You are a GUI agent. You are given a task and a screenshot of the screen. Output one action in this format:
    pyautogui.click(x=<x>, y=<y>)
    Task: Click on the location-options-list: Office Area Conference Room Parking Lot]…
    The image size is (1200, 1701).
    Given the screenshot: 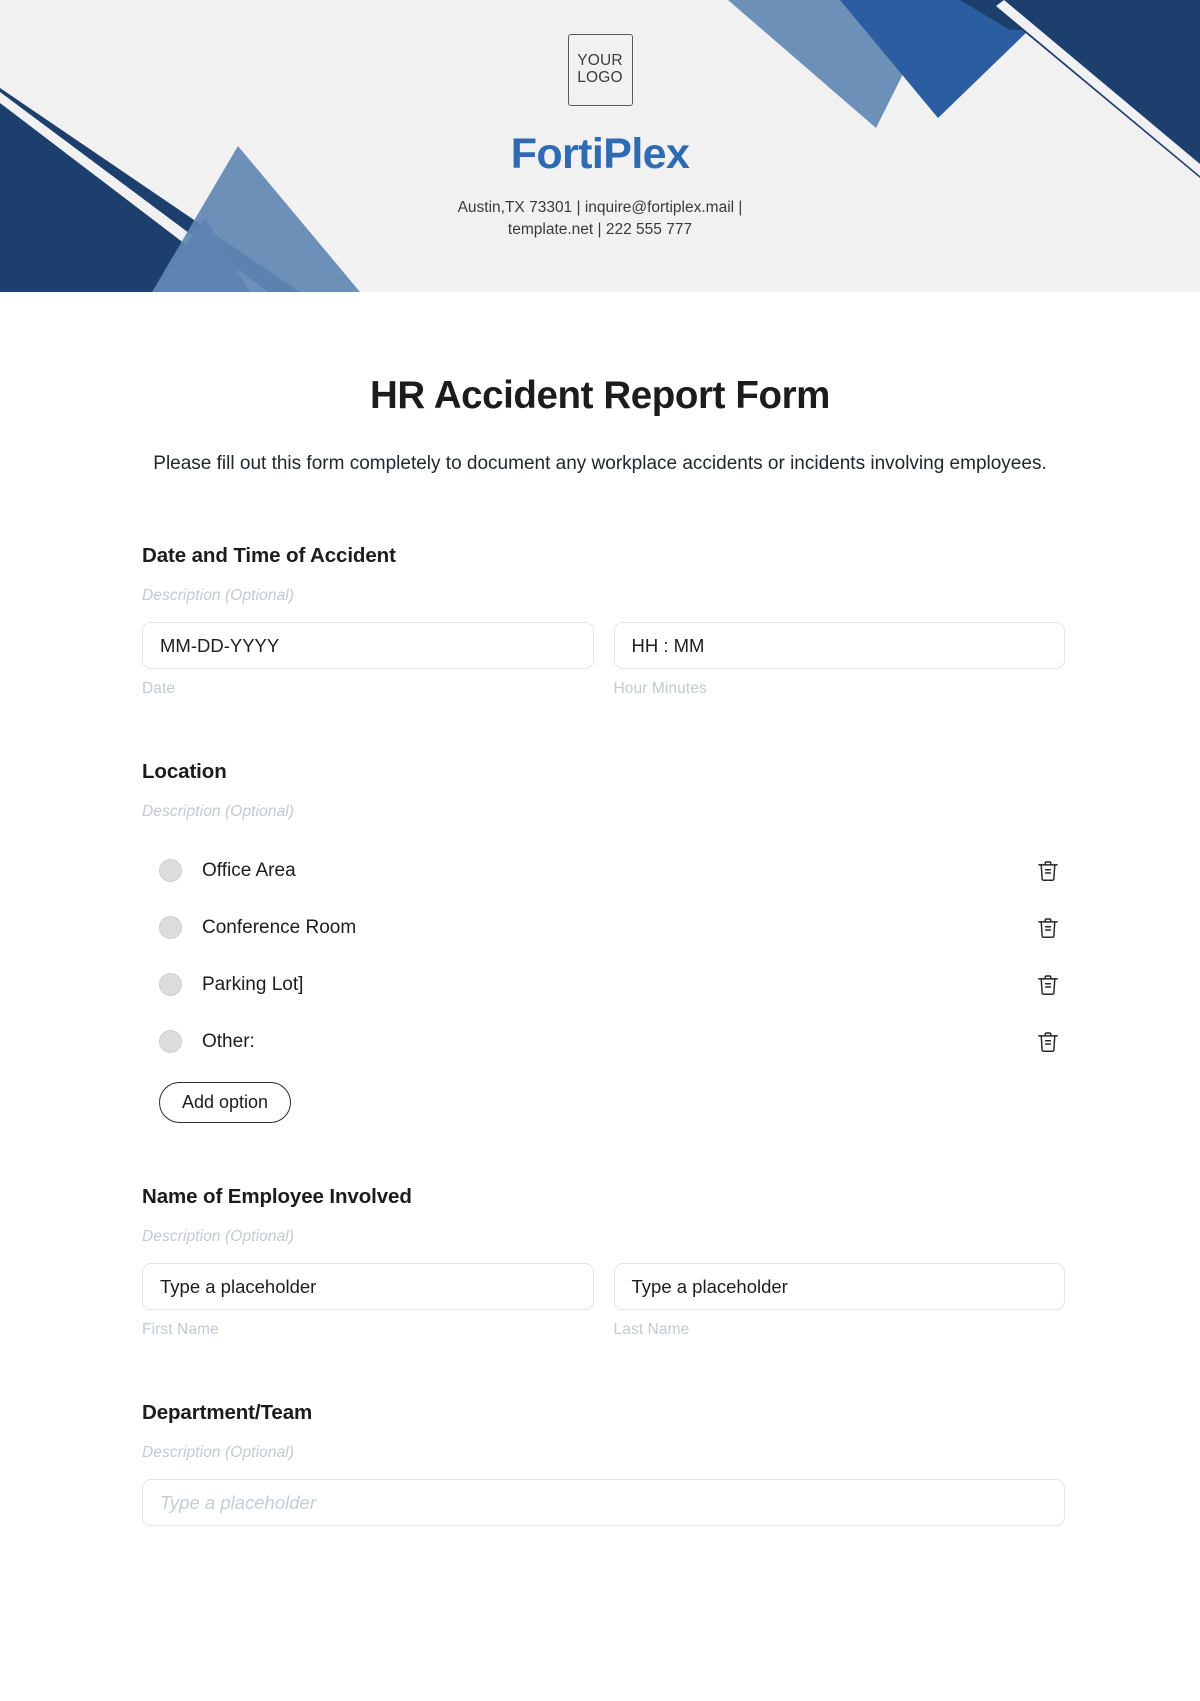 What is the action you would take?
    pyautogui.click(x=603, y=956)
    